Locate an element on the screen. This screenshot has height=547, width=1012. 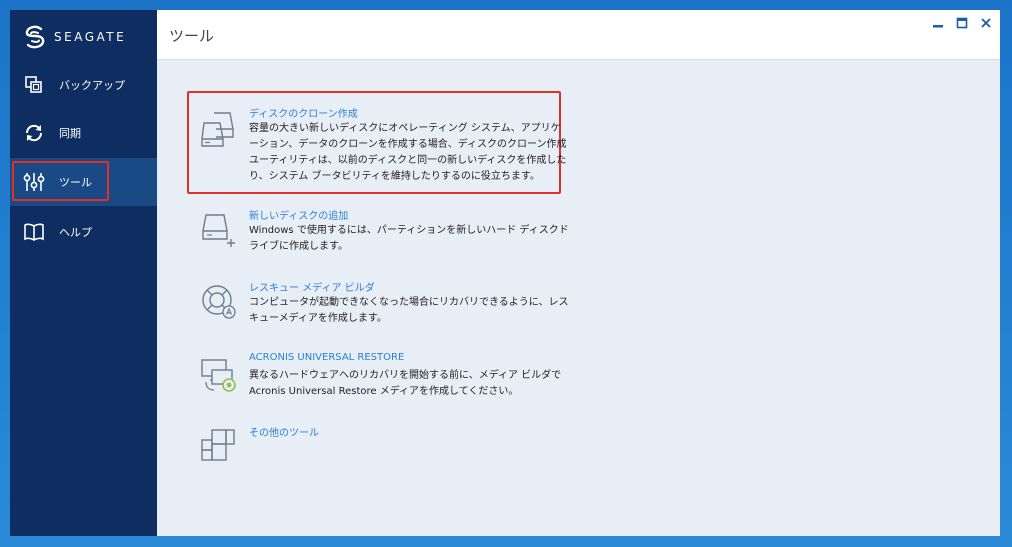
seagate-logo: SEAGATE is located at coordinates (74, 37).